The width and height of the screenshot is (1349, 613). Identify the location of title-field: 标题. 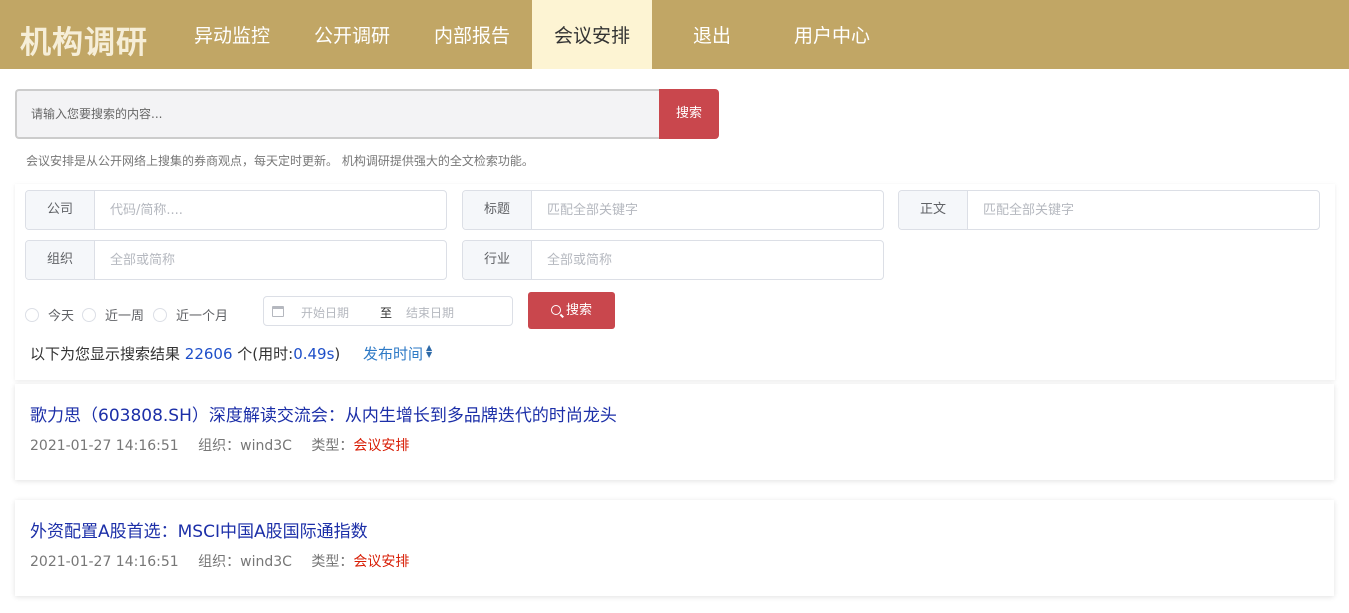
(673, 210).